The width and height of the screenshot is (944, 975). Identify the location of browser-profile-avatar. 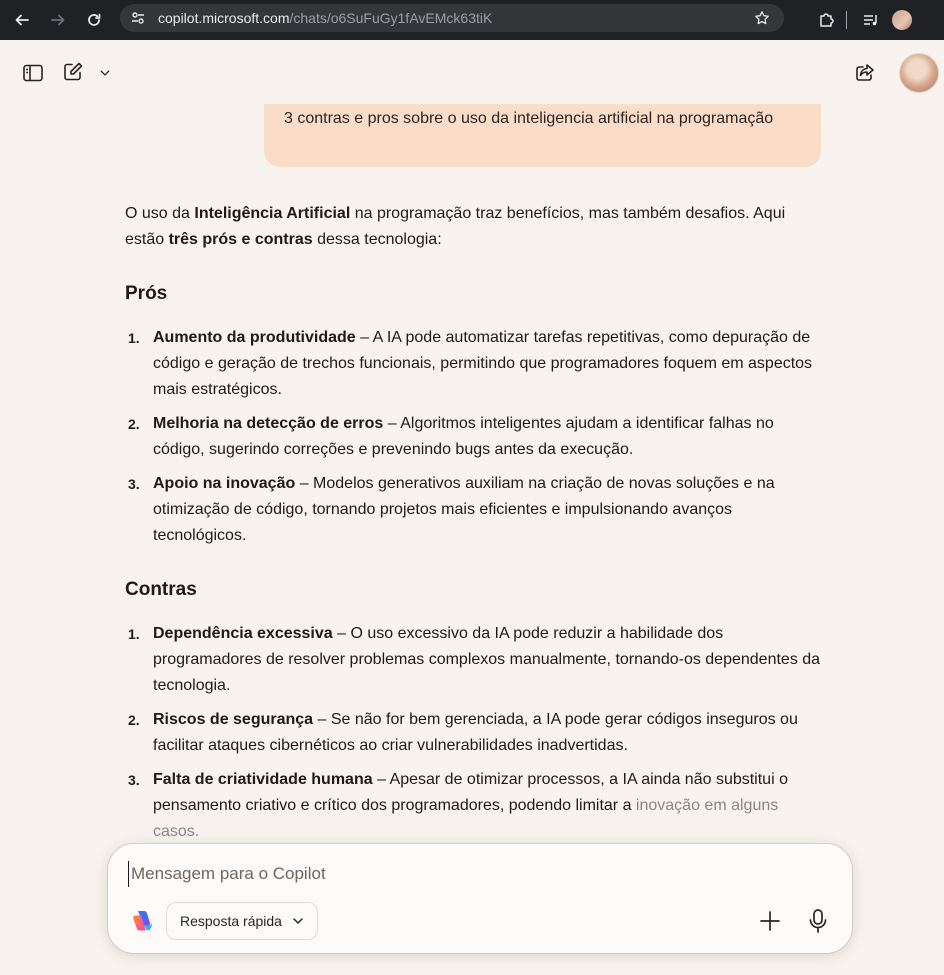
(902, 20).